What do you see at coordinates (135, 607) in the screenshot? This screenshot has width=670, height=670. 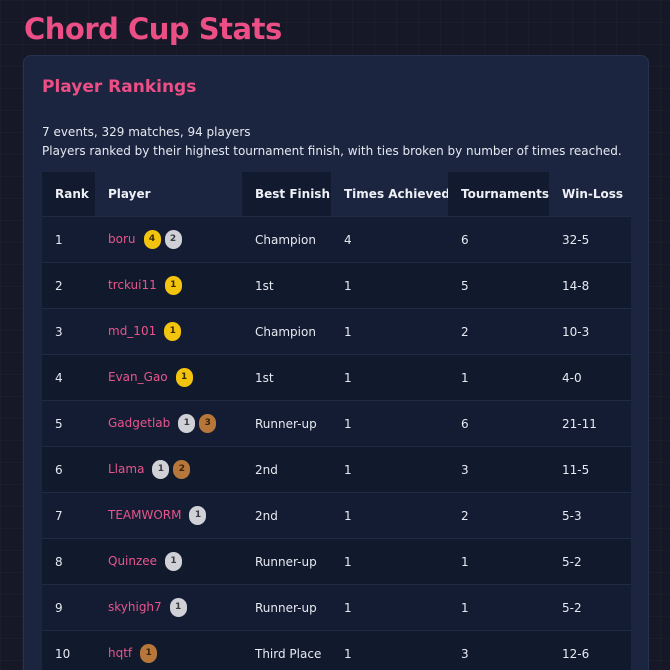 I see `player-link: skyhigh7` at bounding box center [135, 607].